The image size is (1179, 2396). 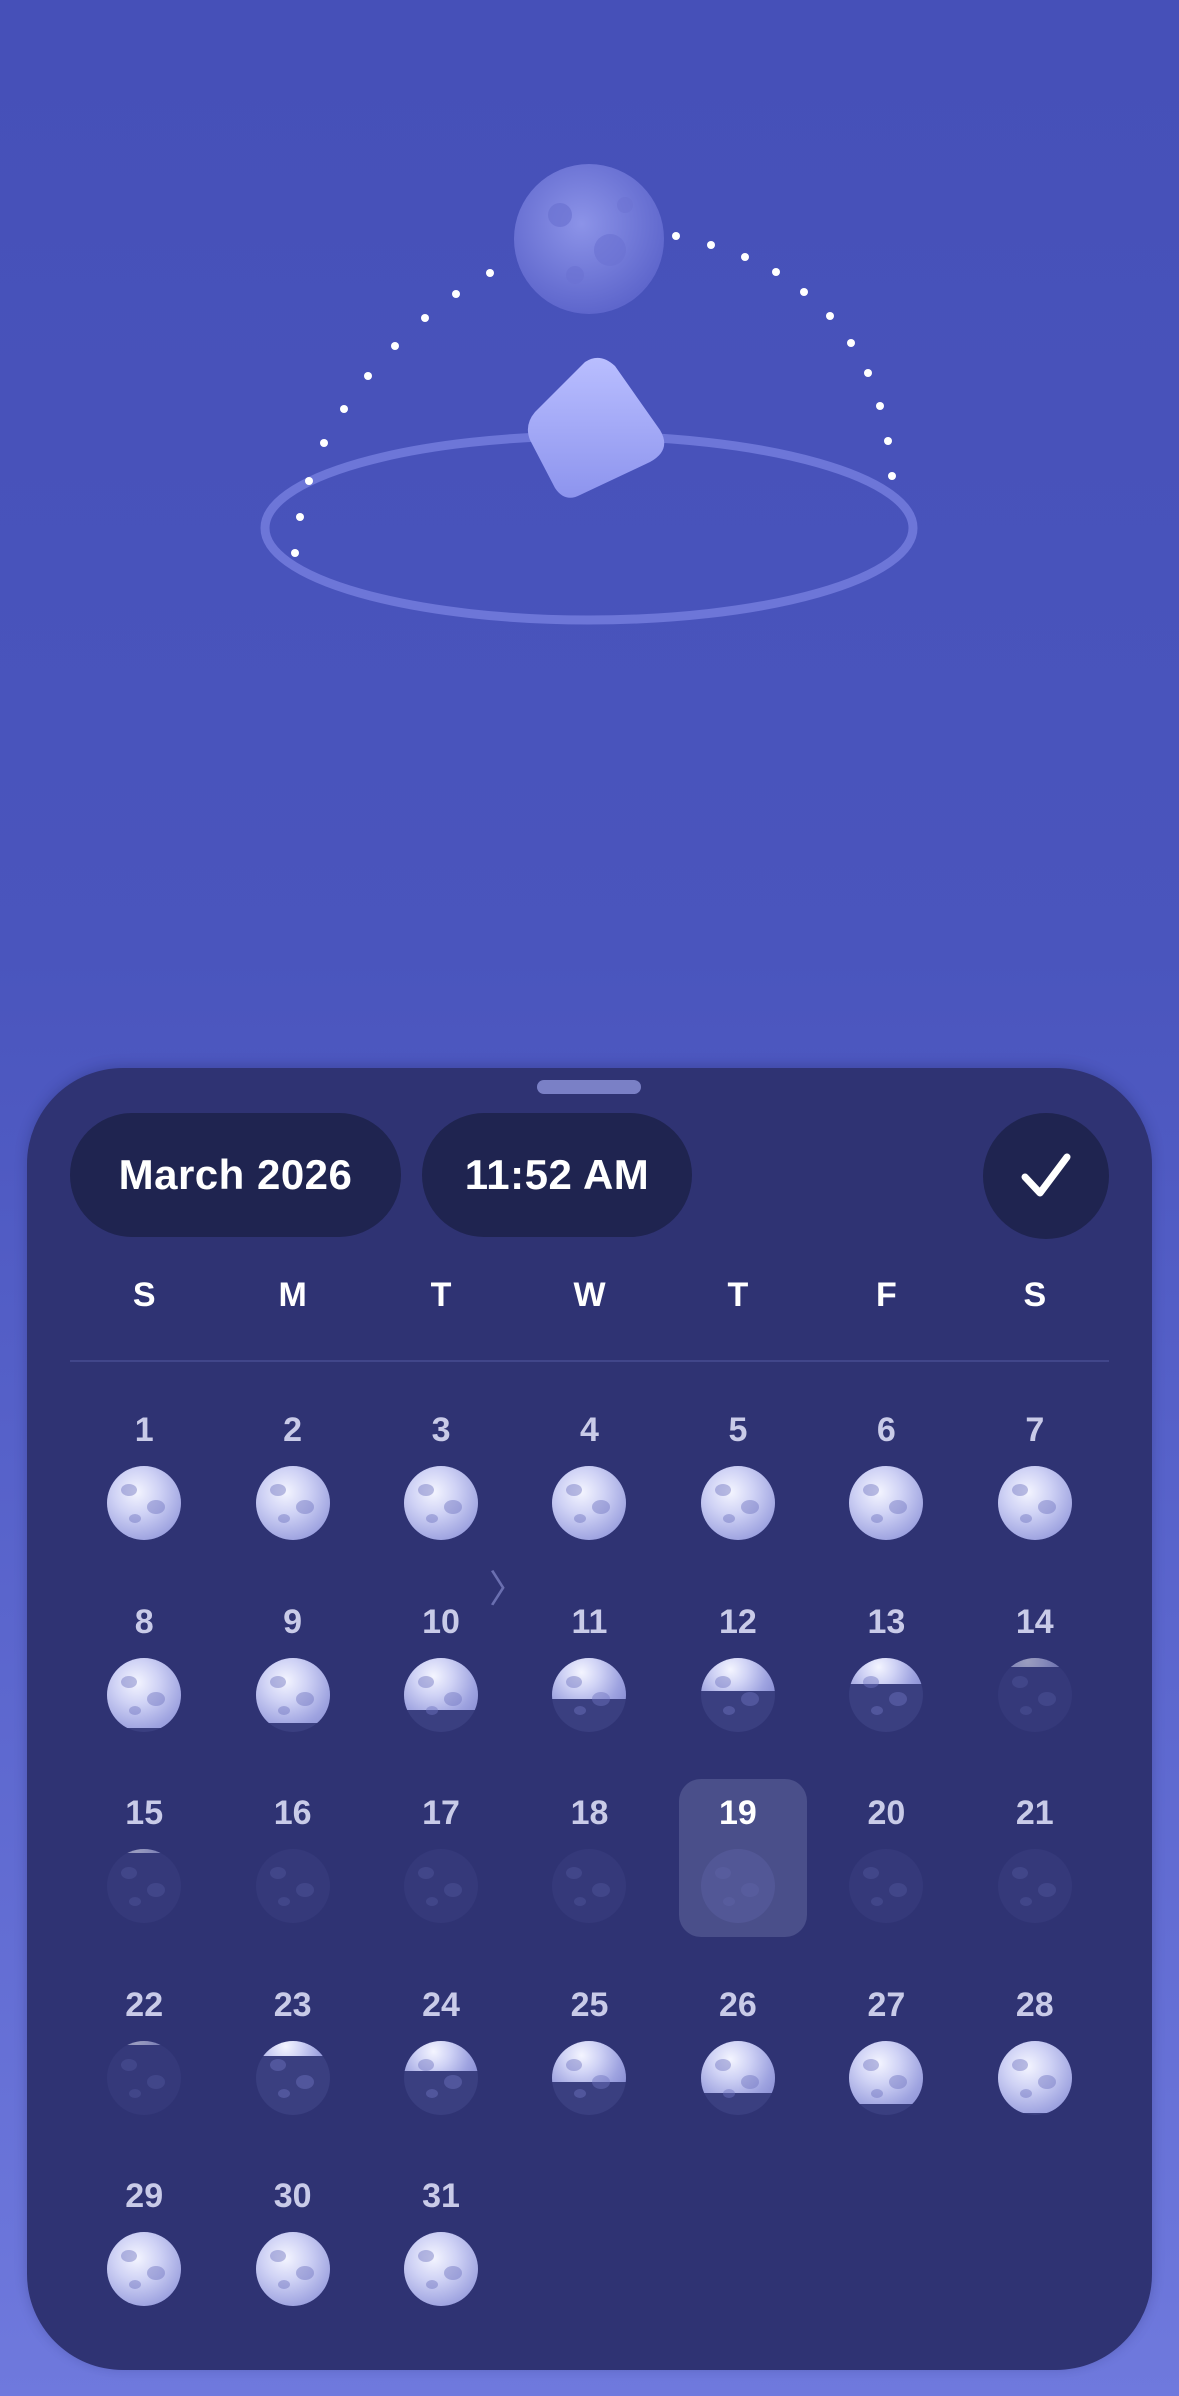 What do you see at coordinates (738, 1686) in the screenshot?
I see `calendar-day-12: 12` at bounding box center [738, 1686].